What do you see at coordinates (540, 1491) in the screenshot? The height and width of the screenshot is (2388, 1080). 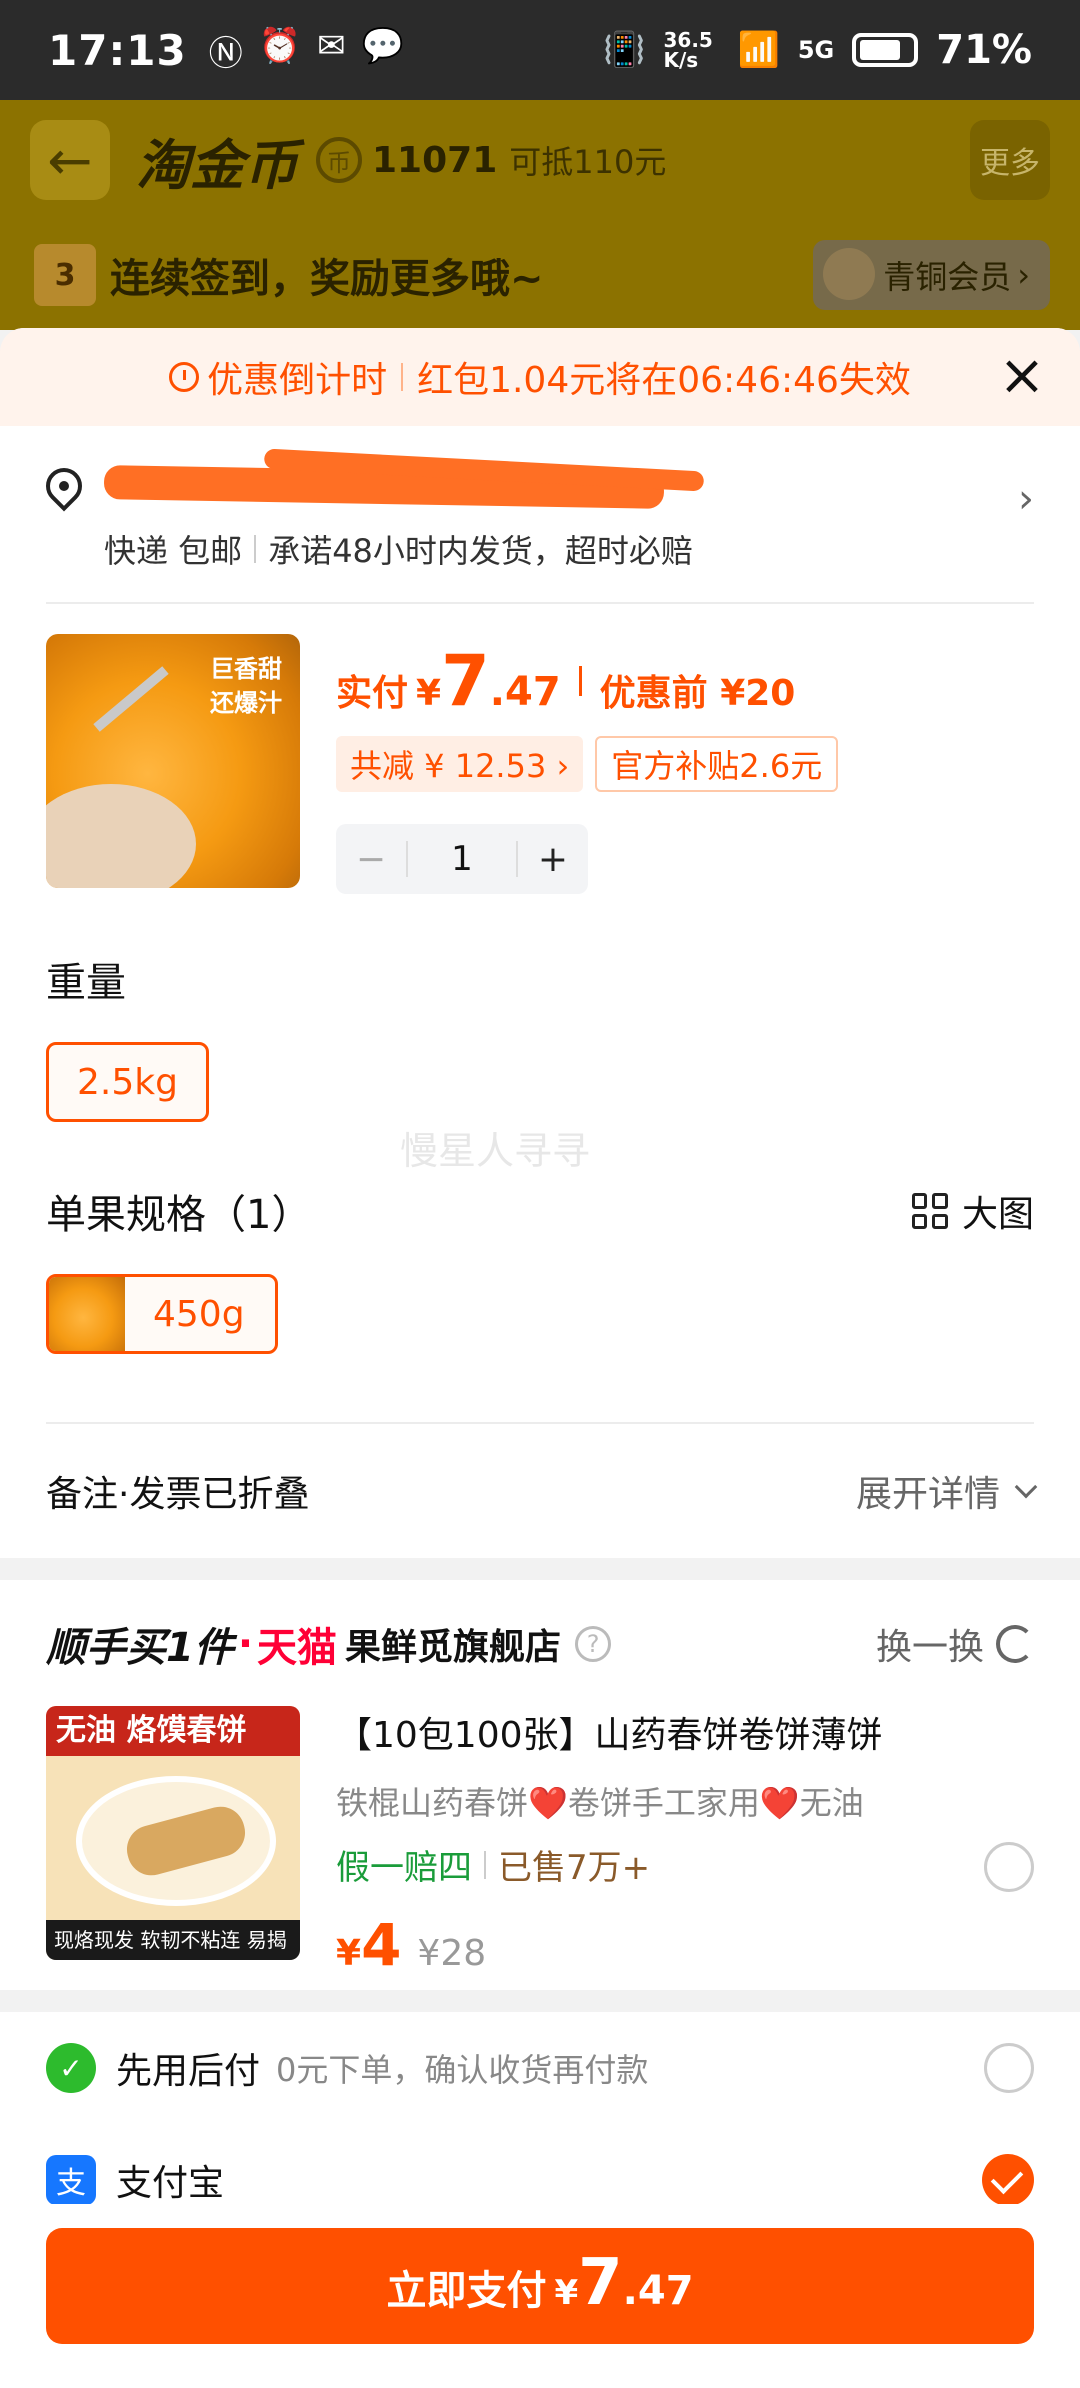 I see `notes-row: 备注·发票已折叠 展开详情` at bounding box center [540, 1491].